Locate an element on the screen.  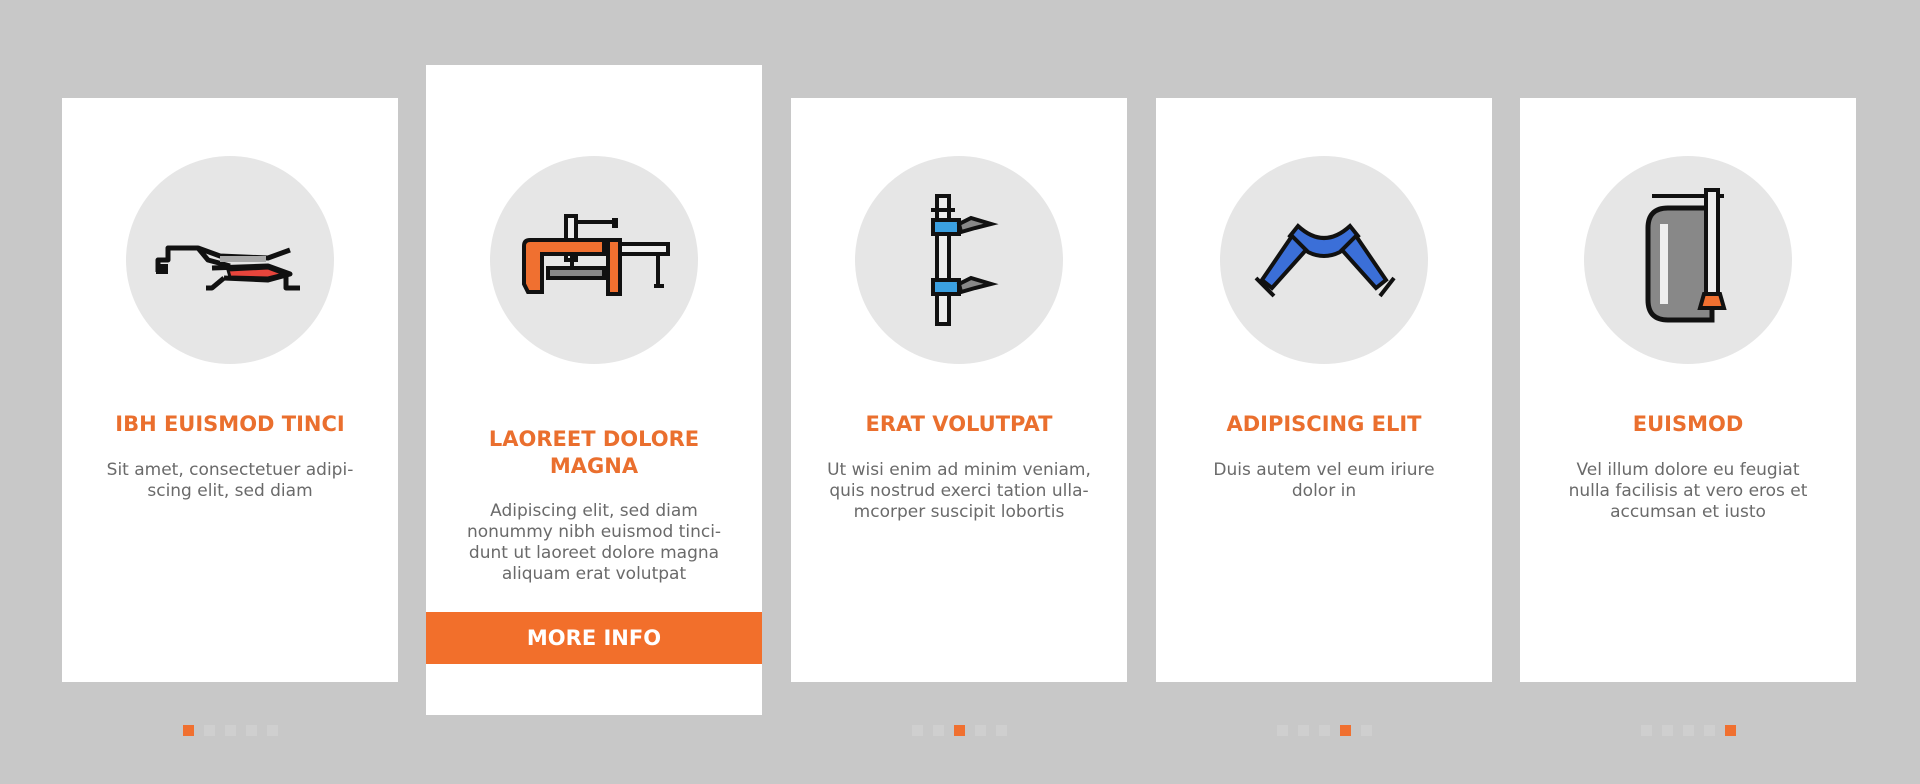
pliers-clamp-icon is located at coordinates (227, 268).